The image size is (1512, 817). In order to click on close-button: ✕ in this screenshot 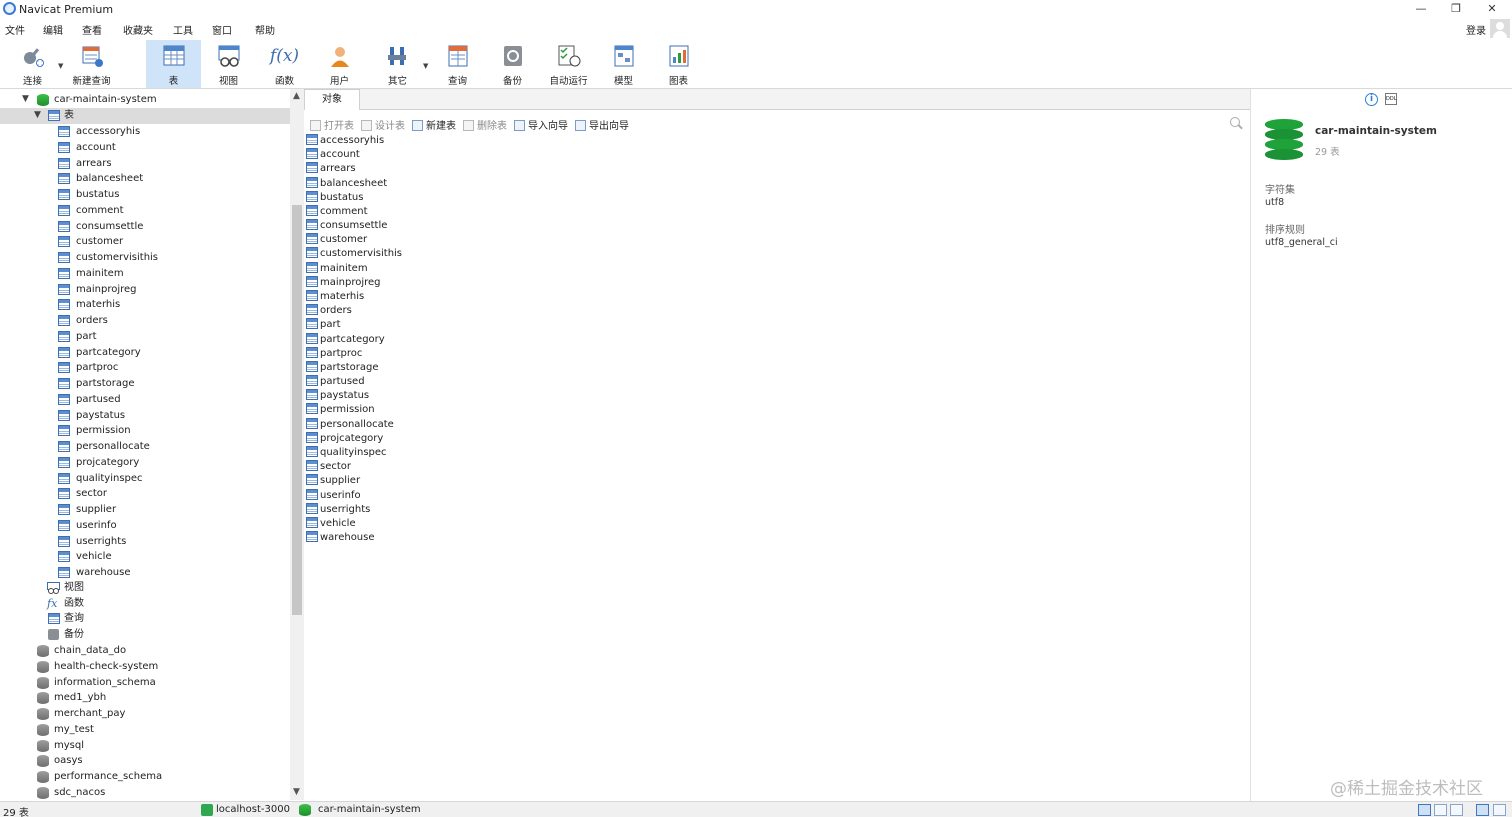, I will do `click(1492, 9)`.